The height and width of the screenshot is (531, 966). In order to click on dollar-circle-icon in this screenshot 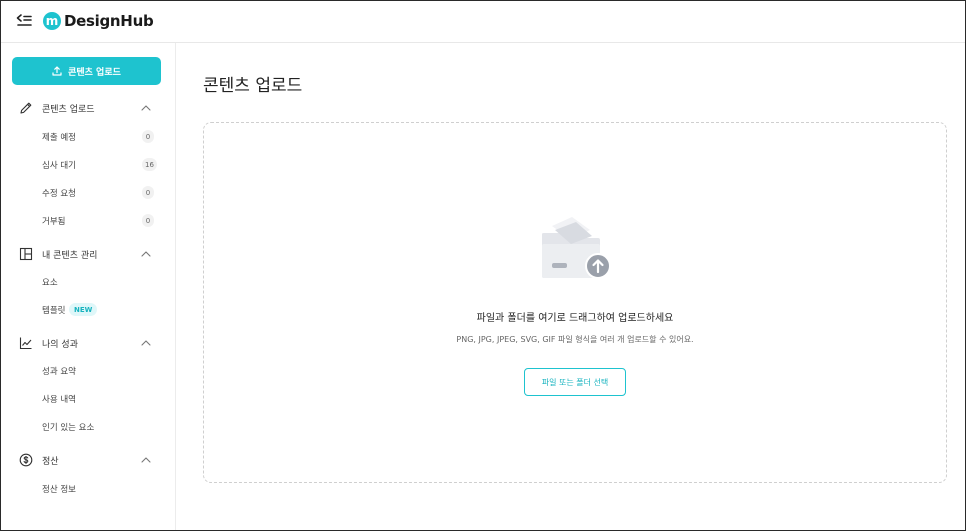, I will do `click(26, 460)`.